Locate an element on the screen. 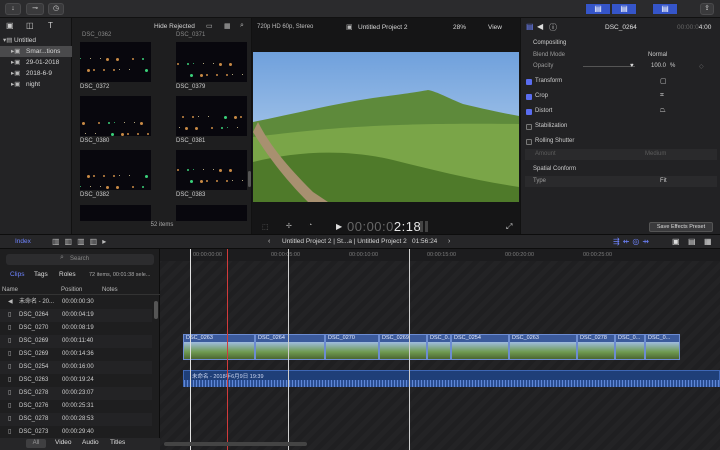 This screenshot has width=720, height=450. section-spatial-conform: Spatial Conform is located at coordinates (626, 169).